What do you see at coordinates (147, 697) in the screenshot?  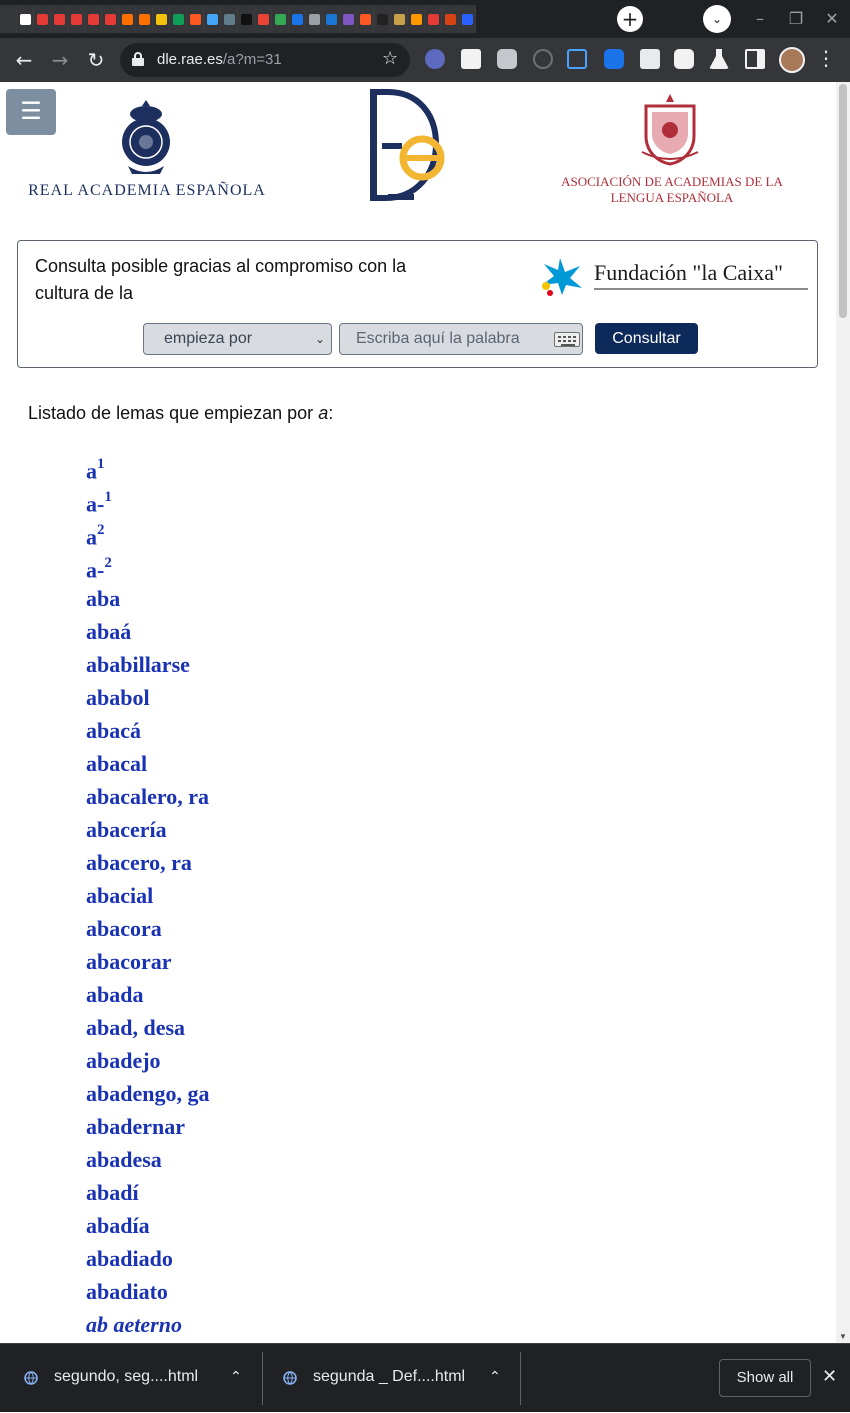 I see `lemma-link: ababol` at bounding box center [147, 697].